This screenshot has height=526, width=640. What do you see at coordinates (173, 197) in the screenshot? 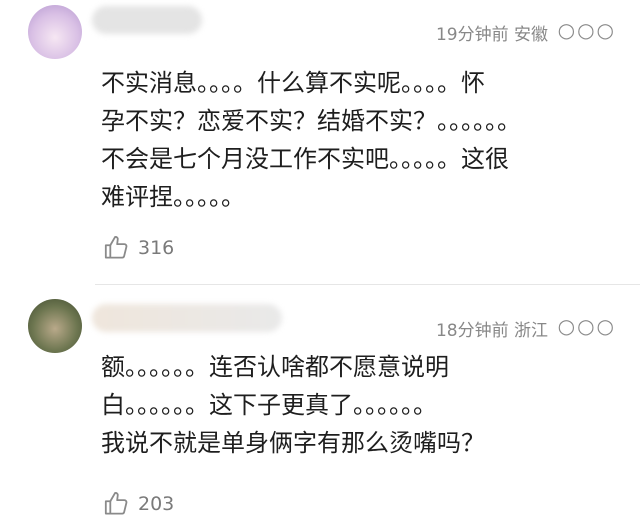
I see `comment-line: 难评捏。。。。。` at bounding box center [173, 197].